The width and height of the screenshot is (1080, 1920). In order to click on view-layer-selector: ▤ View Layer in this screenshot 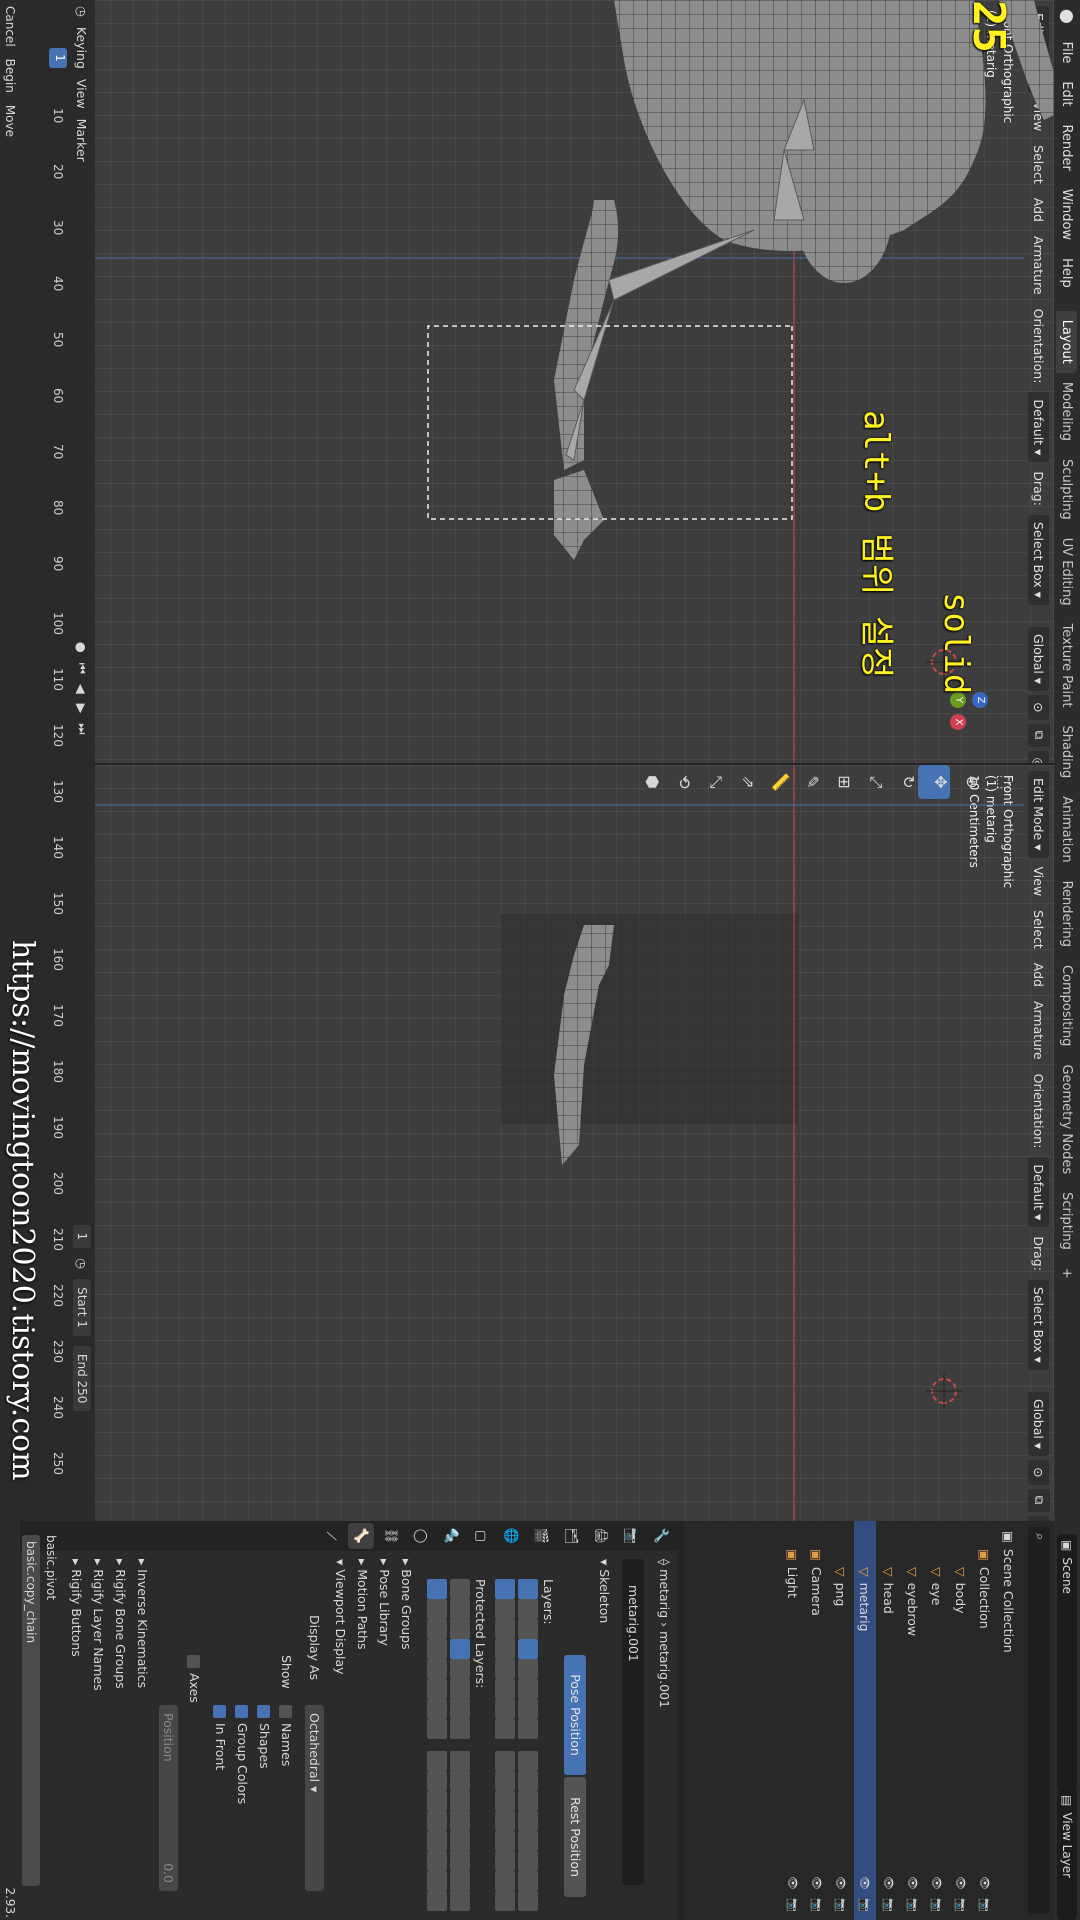, I will do `click(1067, 1854)`.